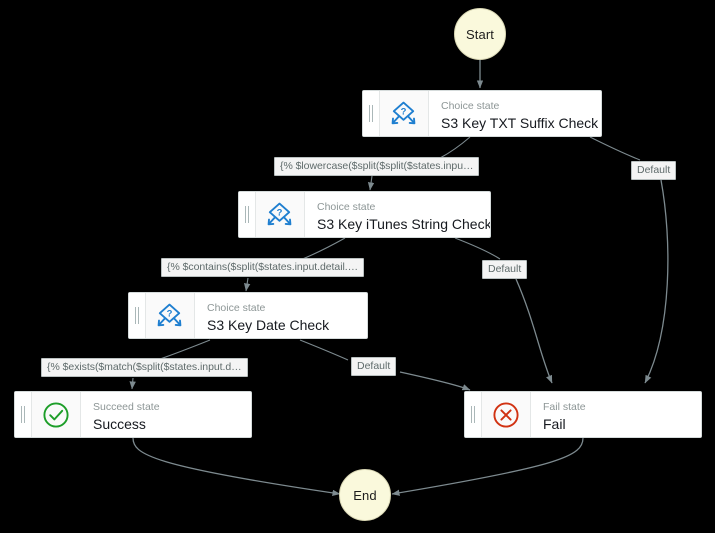 This screenshot has width=715, height=533. What do you see at coordinates (654, 170) in the screenshot?
I see `edge-label-default-txt-suffix: Default` at bounding box center [654, 170].